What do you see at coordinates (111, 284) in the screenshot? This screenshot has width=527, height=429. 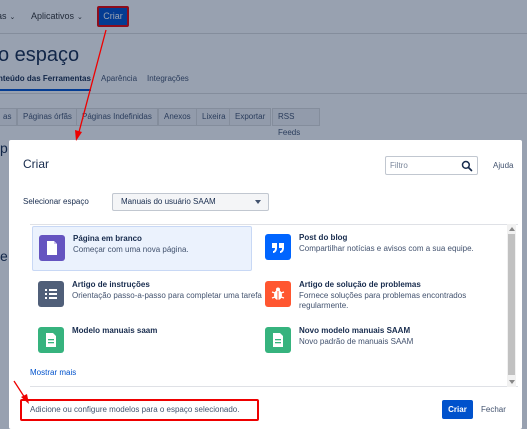 I see `template-name: Artigo de instruções` at bounding box center [111, 284].